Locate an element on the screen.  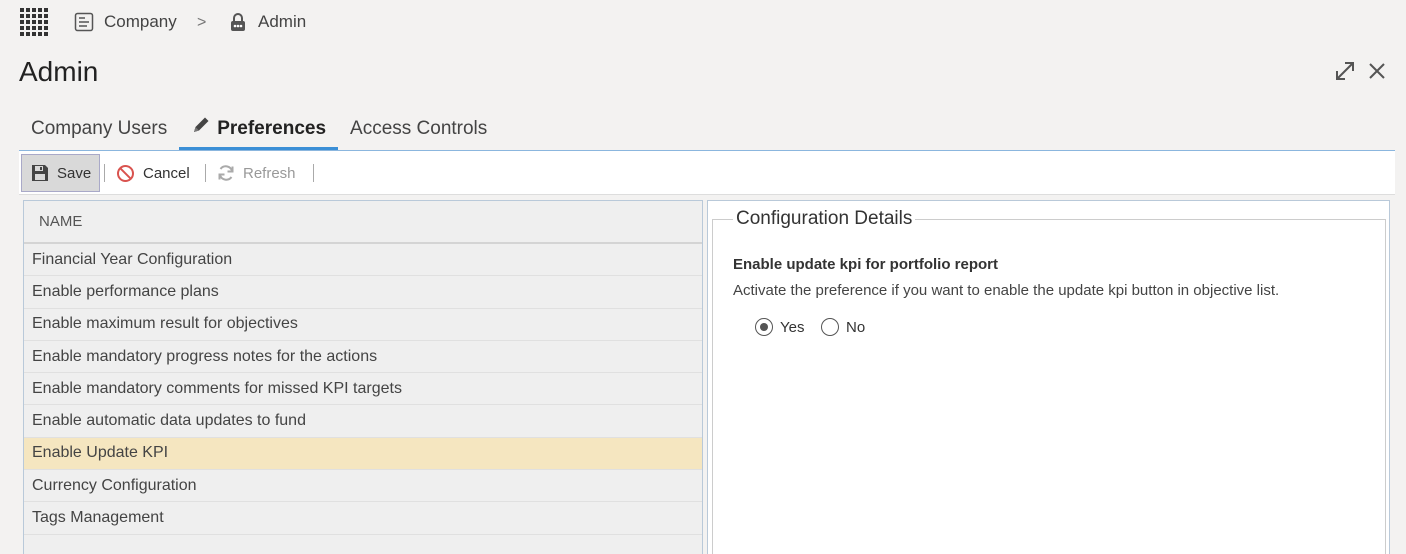
list-item-selected: Enable Update KPI is located at coordinates (363, 454).